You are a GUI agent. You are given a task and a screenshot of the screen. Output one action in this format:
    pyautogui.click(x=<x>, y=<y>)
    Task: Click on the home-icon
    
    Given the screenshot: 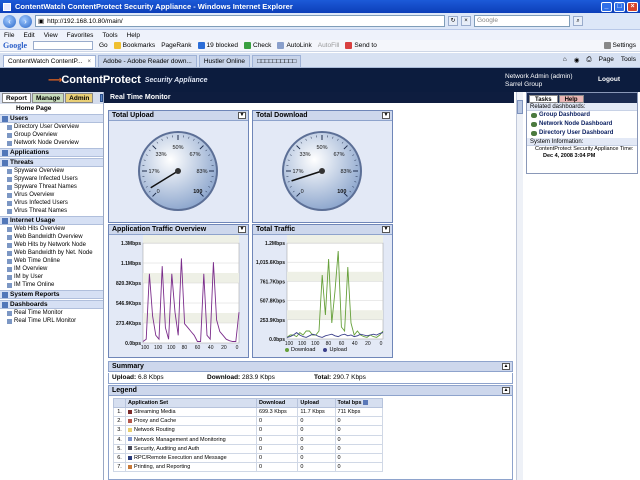 What is the action you would take?
    pyautogui.click(x=101, y=98)
    